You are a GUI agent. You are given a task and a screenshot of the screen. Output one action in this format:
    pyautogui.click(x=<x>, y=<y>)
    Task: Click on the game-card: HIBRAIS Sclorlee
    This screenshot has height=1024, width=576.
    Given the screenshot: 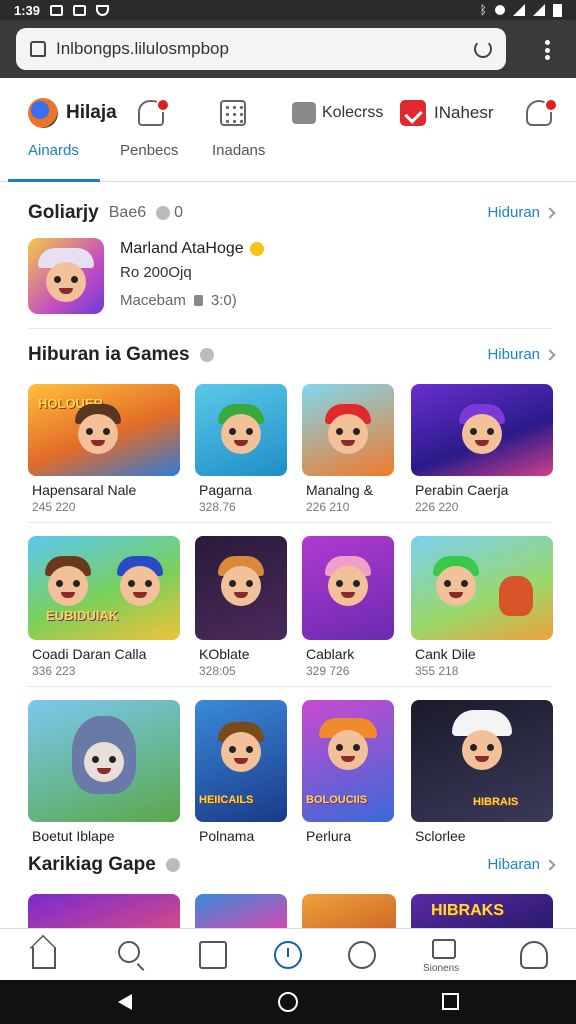 What is the action you would take?
    pyautogui.click(x=482, y=772)
    